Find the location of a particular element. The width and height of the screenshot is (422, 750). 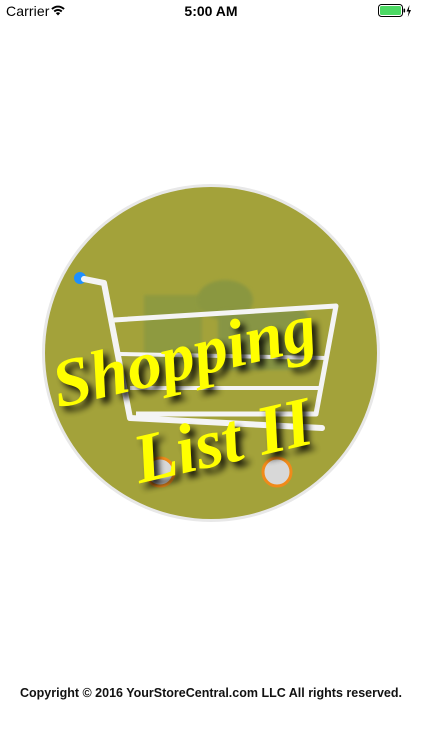

status-time: 5:00 AM is located at coordinates (211, 11).